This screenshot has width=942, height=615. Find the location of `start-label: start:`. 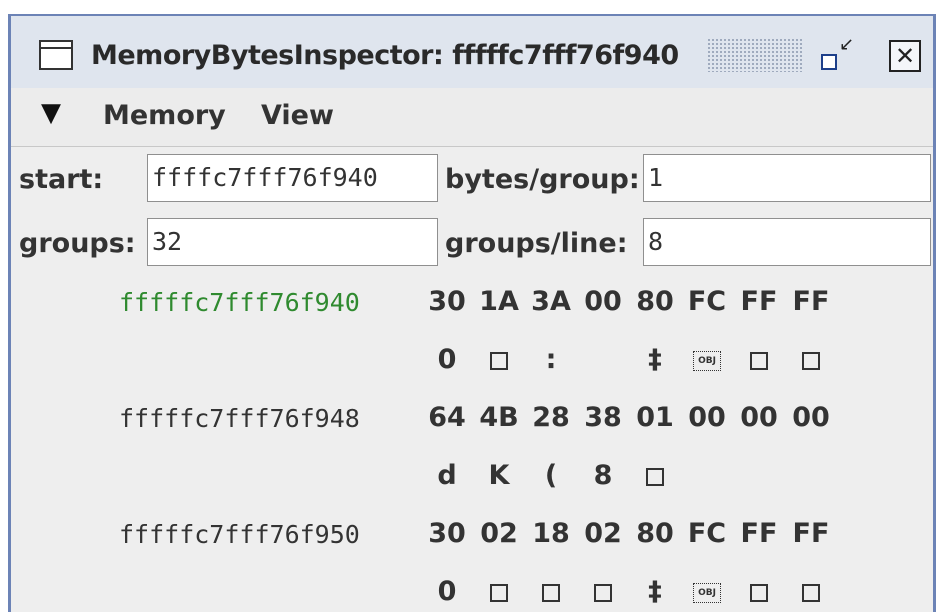

start-label: start: is located at coordinates (61, 179).